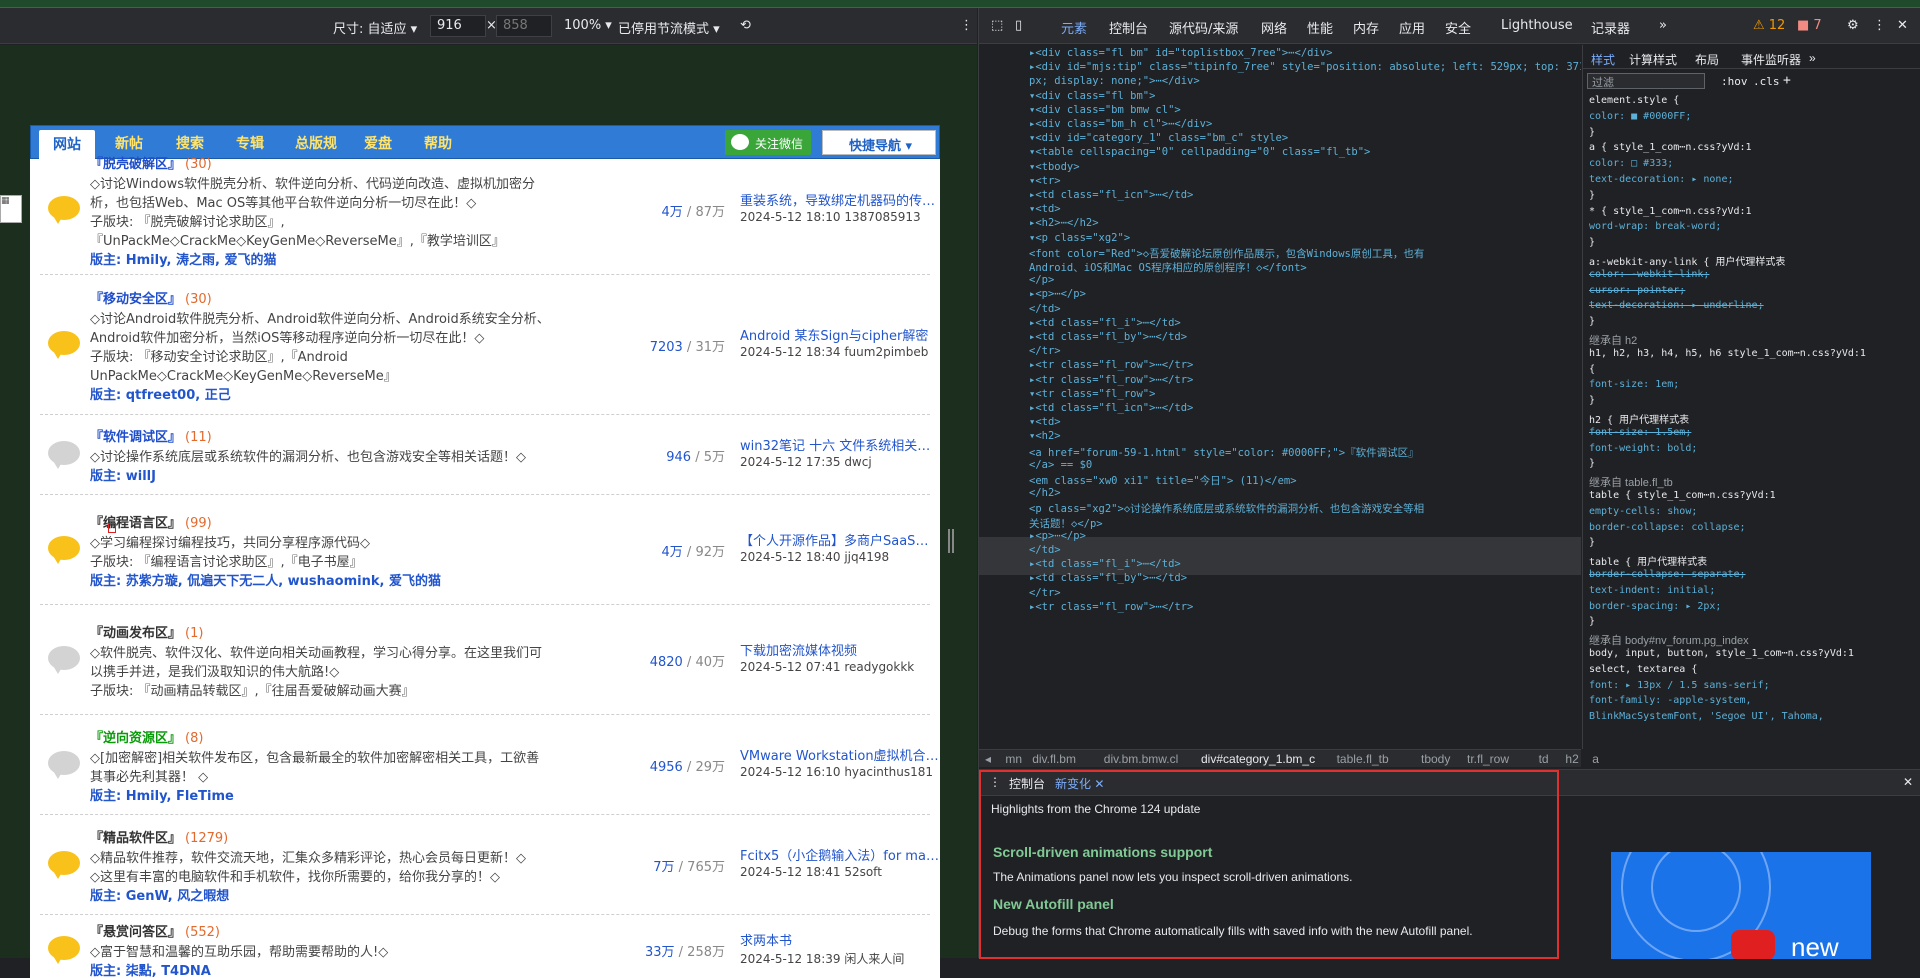 This screenshot has width=1920, height=978. I want to click on settings-gear-icon: ⚙, so click(1853, 25).